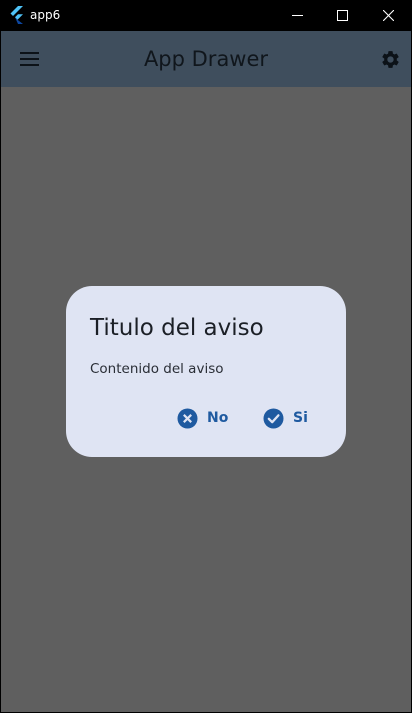  I want to click on si-button: Si, so click(285, 418).